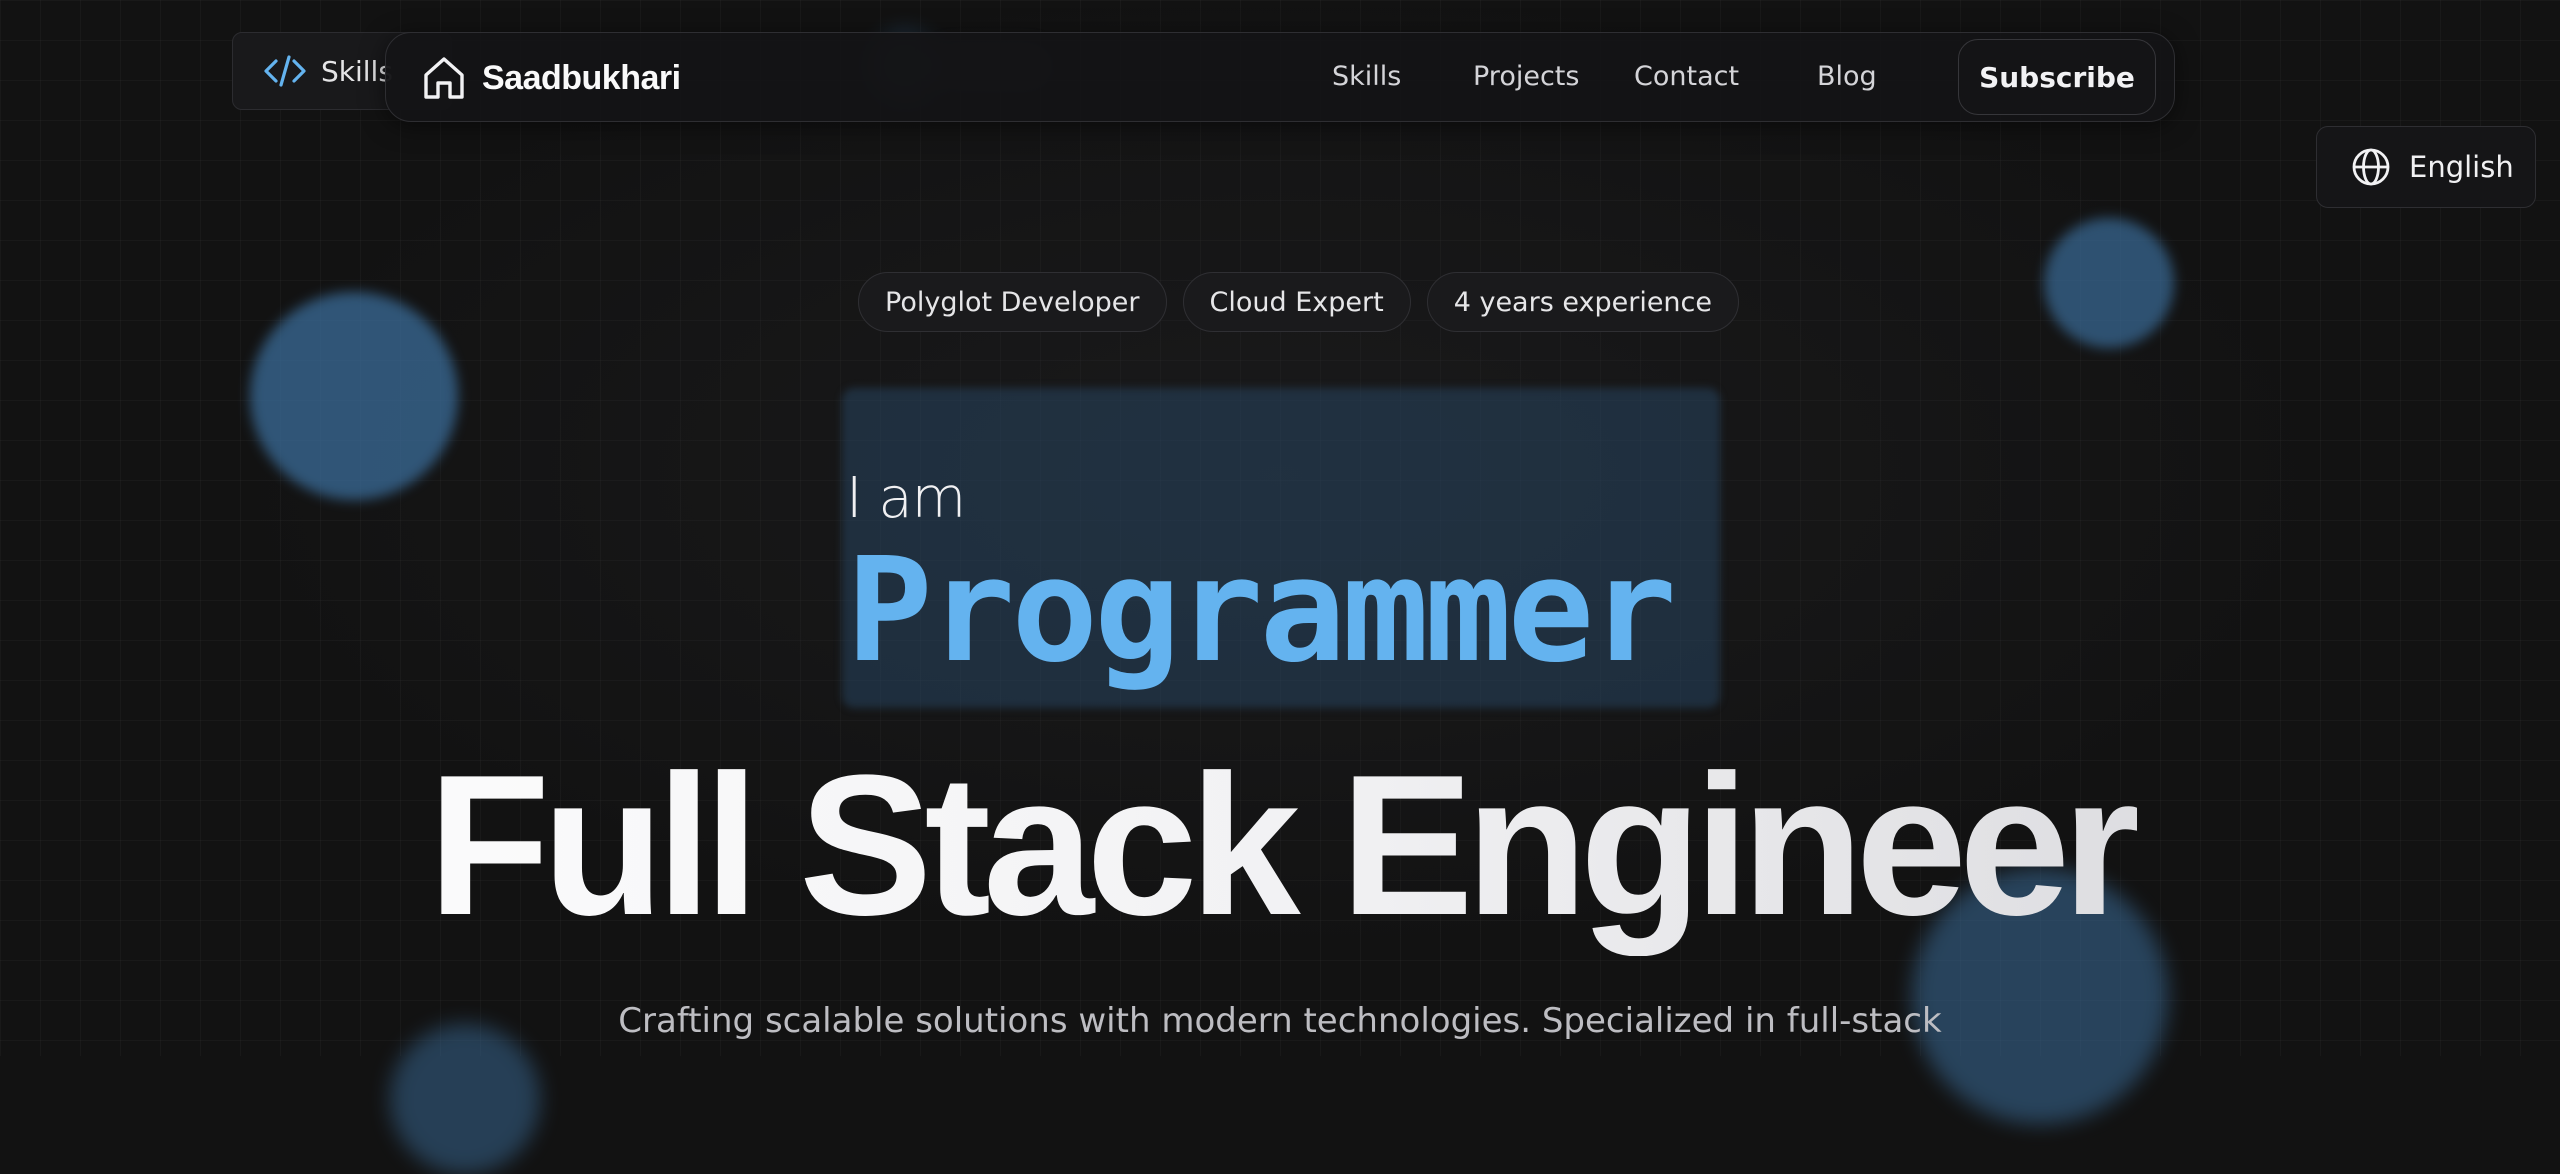 The width and height of the screenshot is (2560, 1174). I want to click on badge-cloud: Cloud Expert, so click(1296, 302).